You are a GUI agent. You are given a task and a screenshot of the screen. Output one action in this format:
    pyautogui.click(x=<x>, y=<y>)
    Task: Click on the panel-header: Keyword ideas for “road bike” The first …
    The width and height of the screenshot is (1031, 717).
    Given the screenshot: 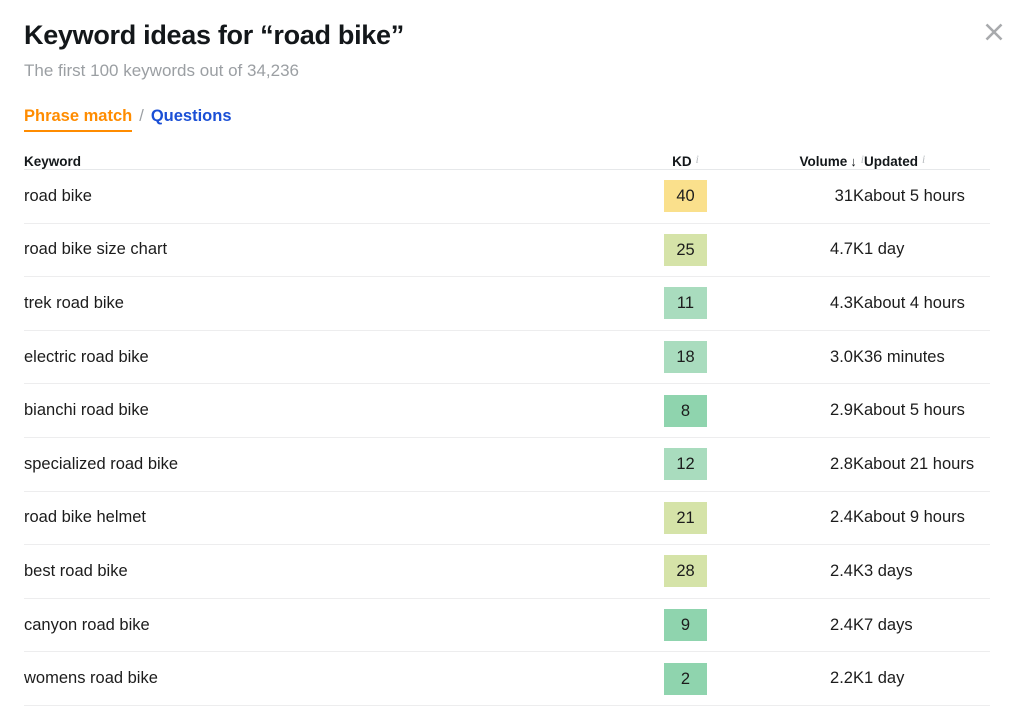 What is the action you would take?
    pyautogui.click(x=515, y=41)
    